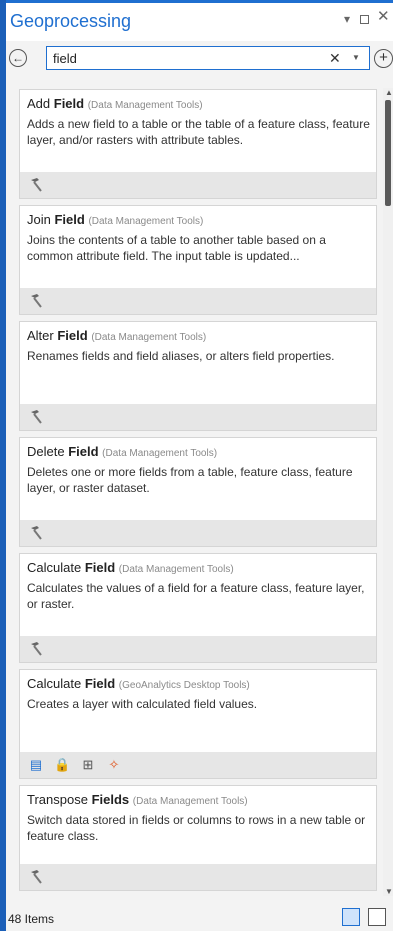 The image size is (393, 931). Describe the element at coordinates (377, 917) in the screenshot. I see `list-view-icon` at that location.